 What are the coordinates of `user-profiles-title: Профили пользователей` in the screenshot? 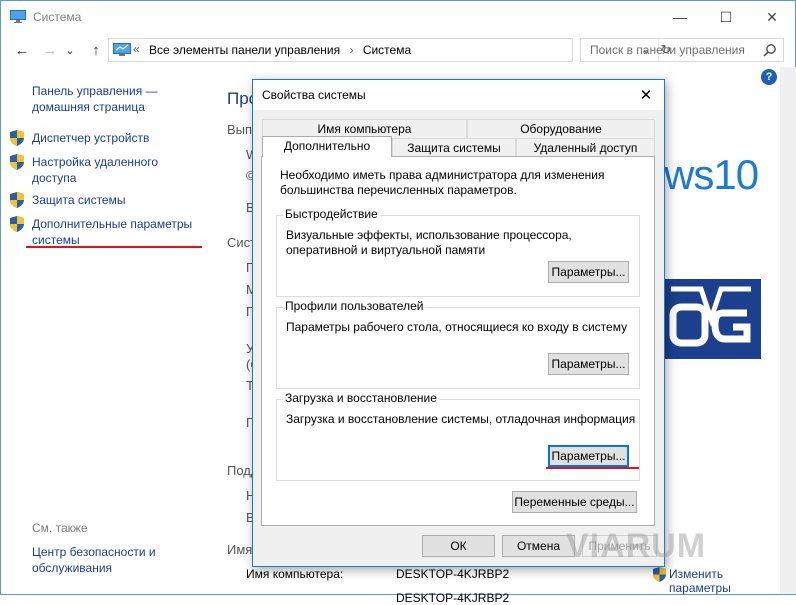 It's located at (354, 306).